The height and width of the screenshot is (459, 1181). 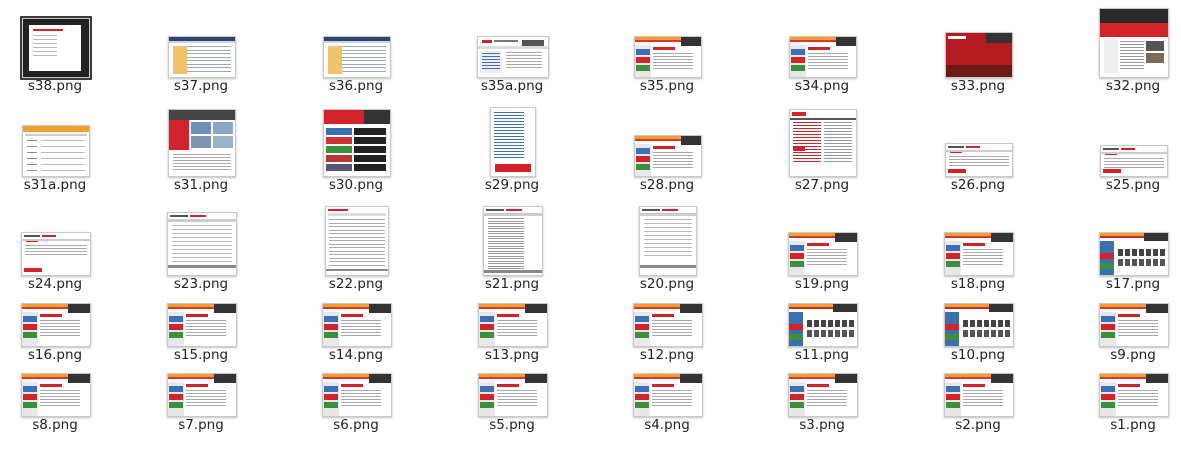 What do you see at coordinates (201, 425) in the screenshot?
I see `file-name-label: s7.png` at bounding box center [201, 425].